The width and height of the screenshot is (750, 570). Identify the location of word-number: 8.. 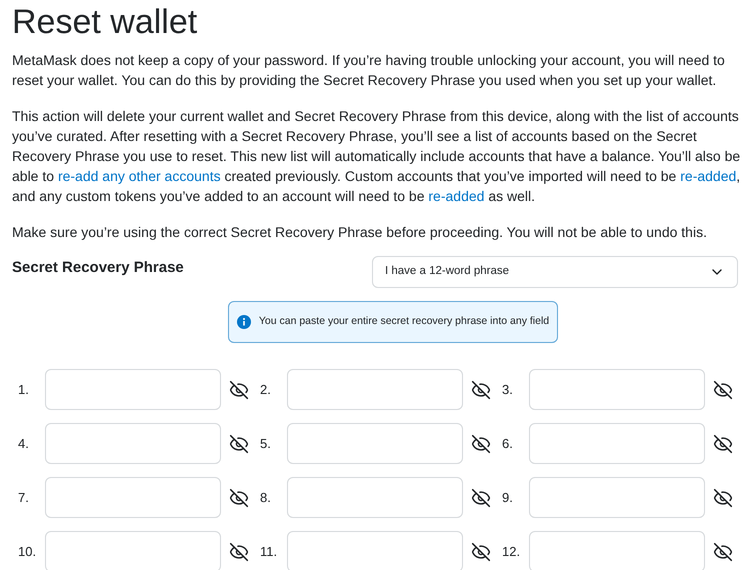
(265, 497).